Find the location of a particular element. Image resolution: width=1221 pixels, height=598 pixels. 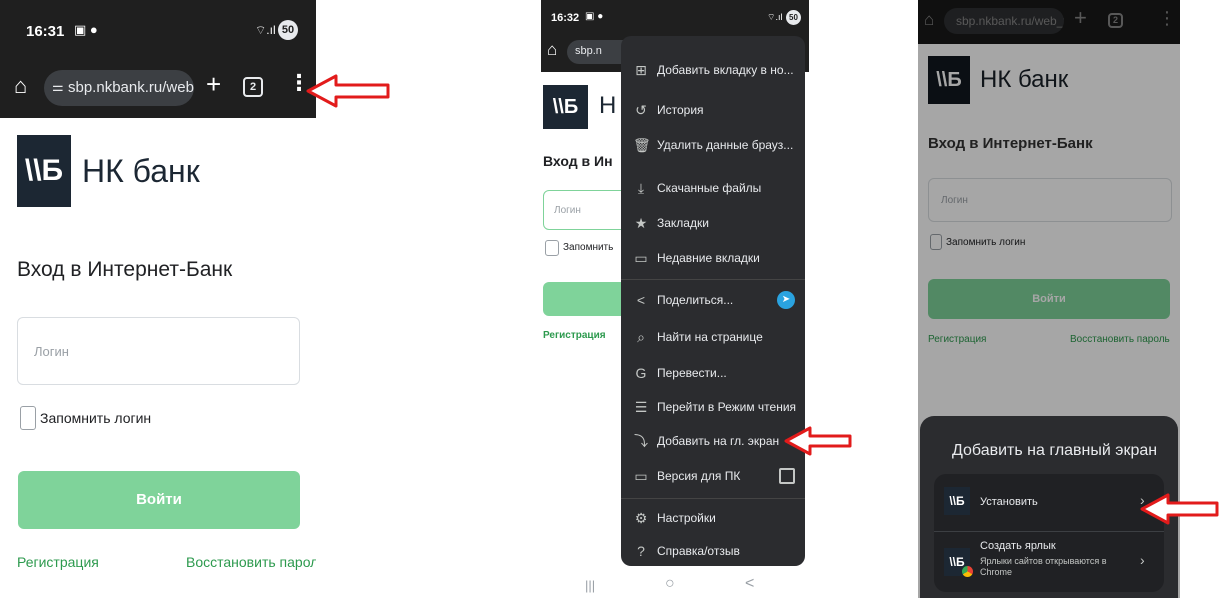

bank-name: НК банк is located at coordinates (141, 171).